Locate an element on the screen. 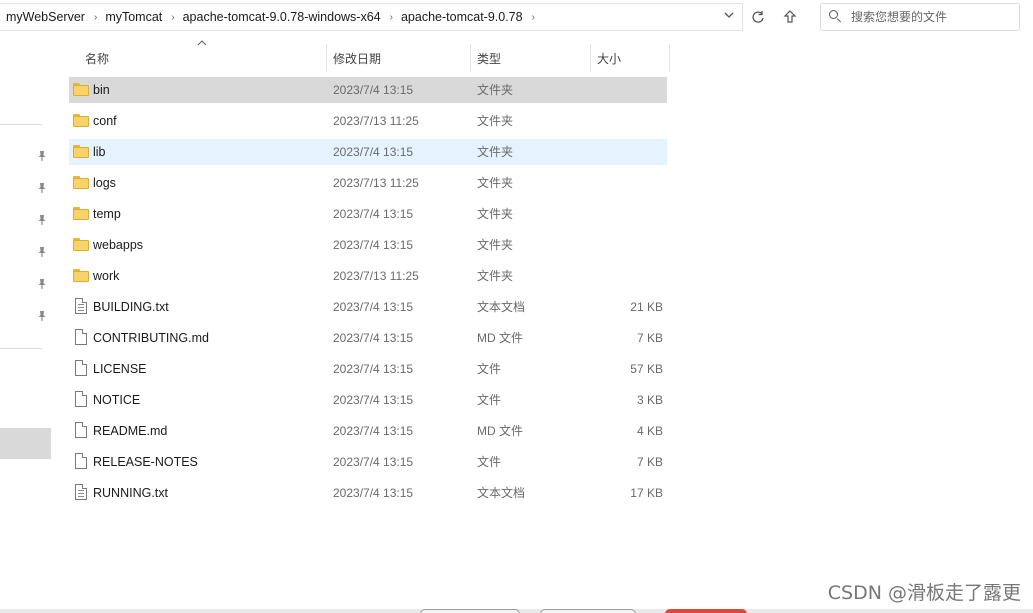  file-size: 4 KB is located at coordinates (649, 431).